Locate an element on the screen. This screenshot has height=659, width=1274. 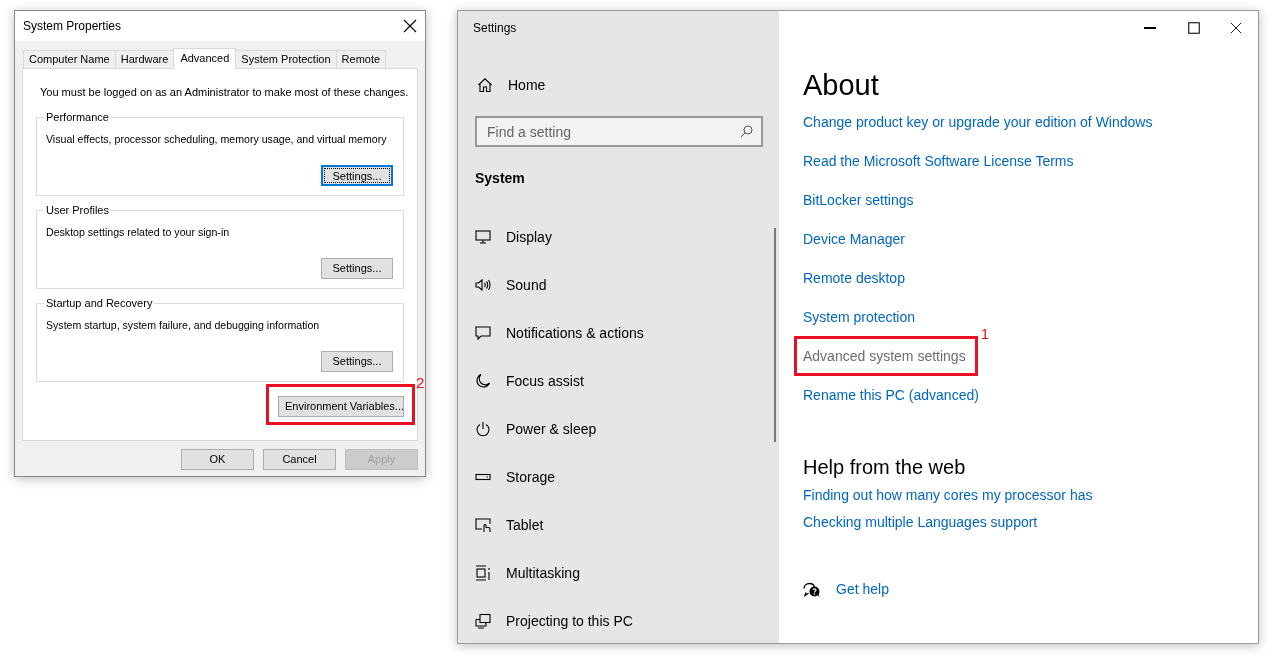
window-title: System Properties is located at coordinates (72, 26).